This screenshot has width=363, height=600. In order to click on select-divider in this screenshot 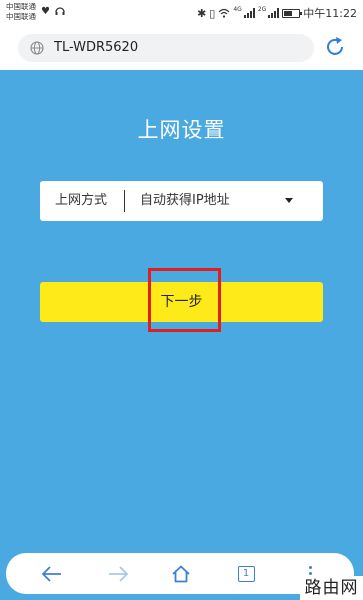, I will do `click(124, 201)`.